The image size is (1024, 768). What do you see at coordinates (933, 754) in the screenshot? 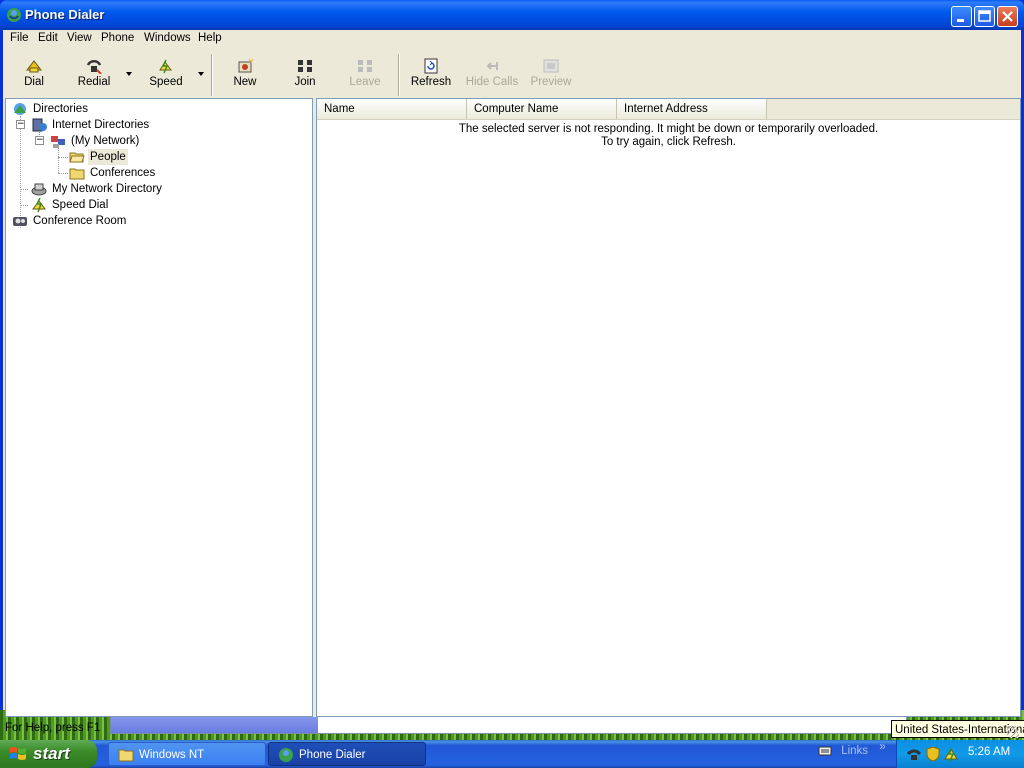
I see `security-shield-icon` at bounding box center [933, 754].